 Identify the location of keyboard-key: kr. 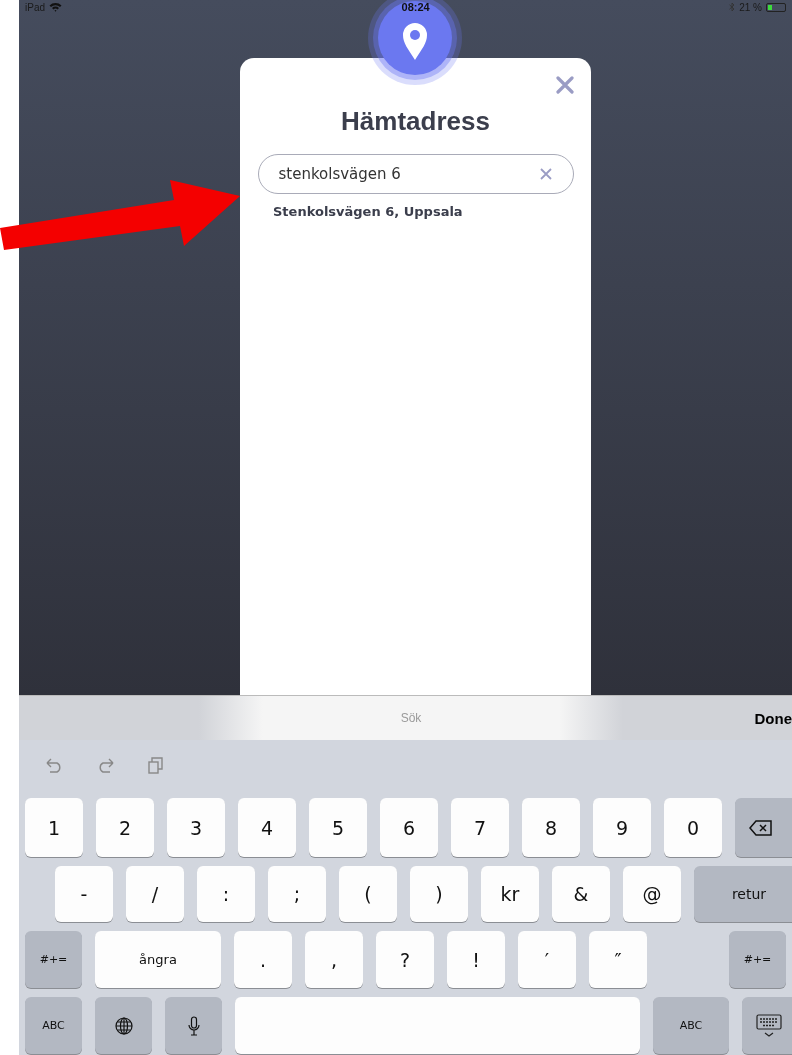
(510, 894).